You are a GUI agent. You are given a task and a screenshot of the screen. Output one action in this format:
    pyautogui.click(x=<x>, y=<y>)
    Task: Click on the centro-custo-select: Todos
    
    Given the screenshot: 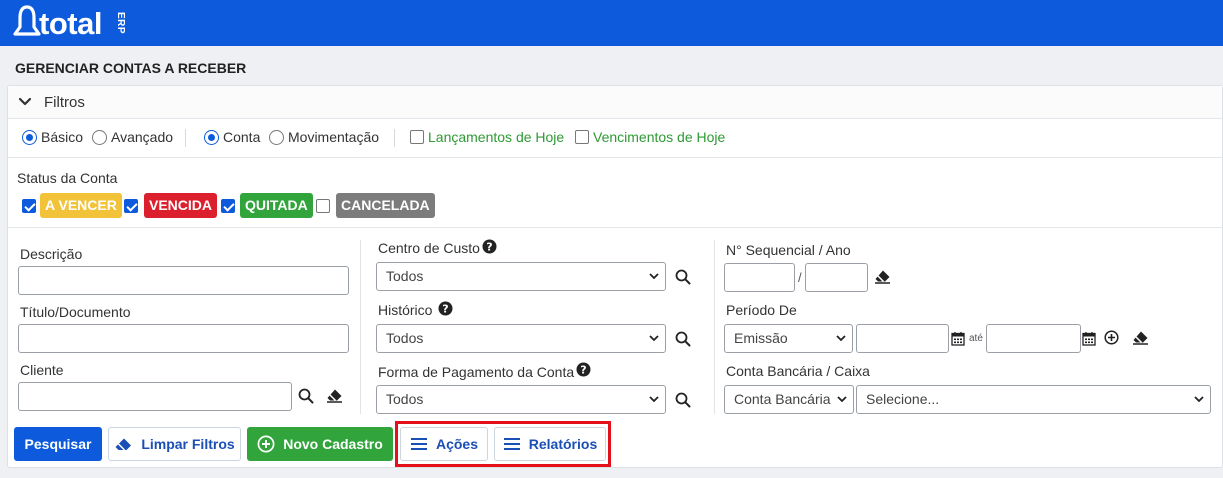 What is the action you would take?
    pyautogui.click(x=521, y=276)
    